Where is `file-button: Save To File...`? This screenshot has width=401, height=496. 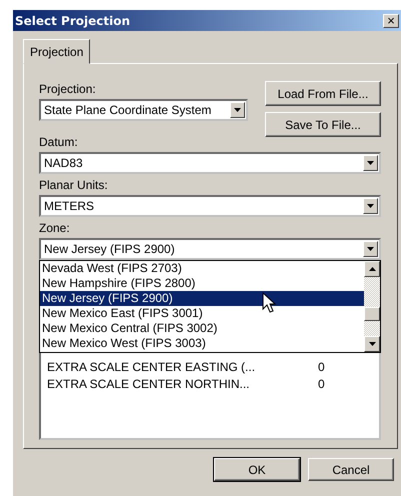
file-button: Save To File... is located at coordinates (323, 124).